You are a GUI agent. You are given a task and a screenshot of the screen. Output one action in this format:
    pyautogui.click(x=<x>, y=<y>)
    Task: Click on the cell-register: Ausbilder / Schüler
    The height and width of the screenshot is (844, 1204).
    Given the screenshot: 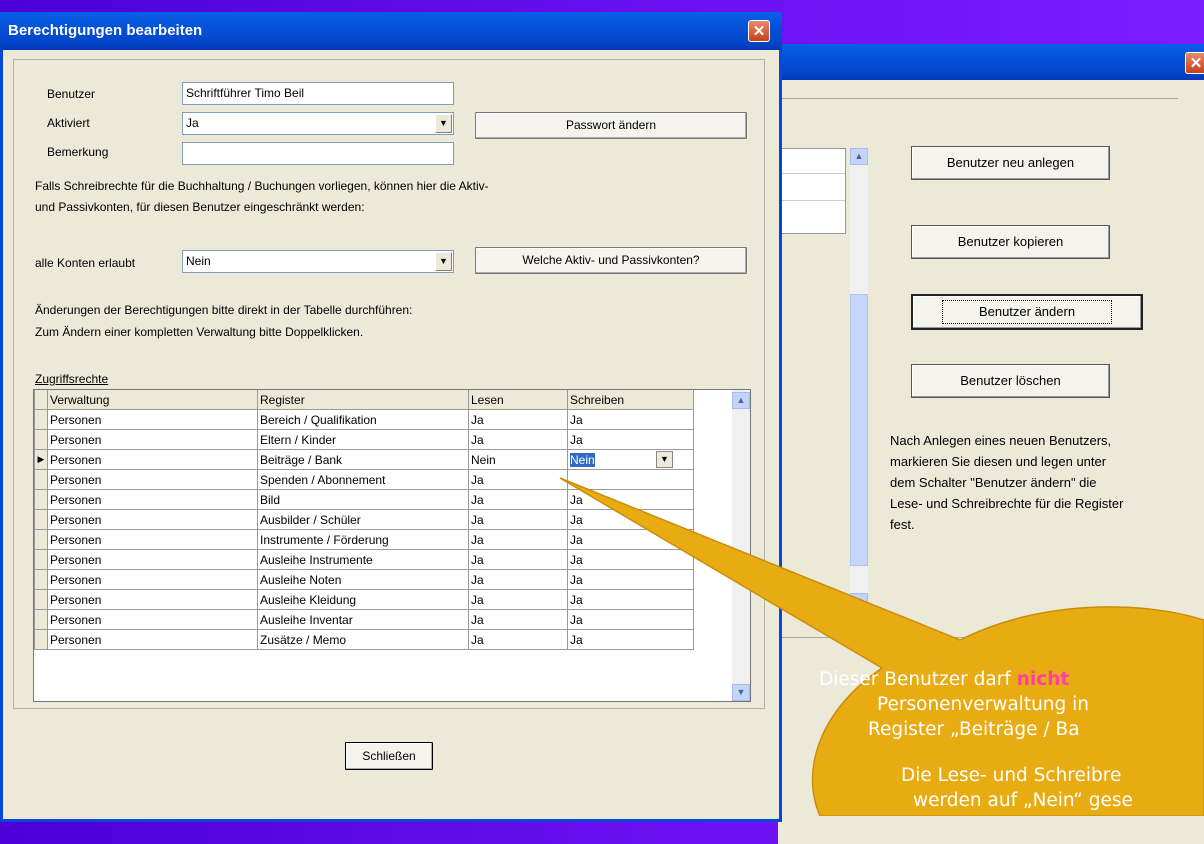 What is the action you would take?
    pyautogui.click(x=363, y=519)
    